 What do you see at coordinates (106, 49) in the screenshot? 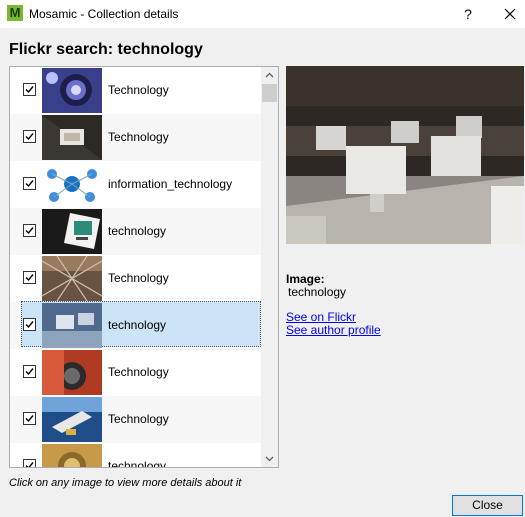
I see `page-title: Flickr search: technology` at bounding box center [106, 49].